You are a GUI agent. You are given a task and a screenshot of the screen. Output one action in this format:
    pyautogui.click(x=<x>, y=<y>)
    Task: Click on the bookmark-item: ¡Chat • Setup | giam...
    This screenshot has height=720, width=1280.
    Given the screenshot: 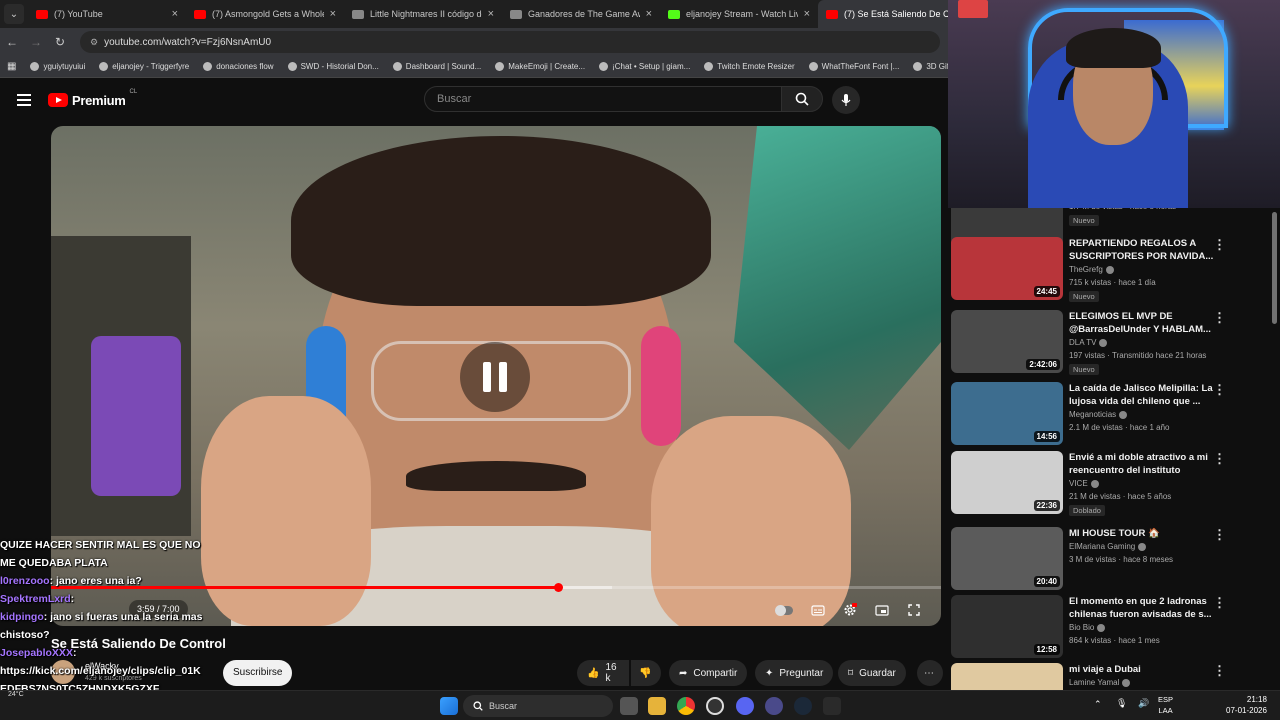 What is the action you would take?
    pyautogui.click(x=644, y=66)
    